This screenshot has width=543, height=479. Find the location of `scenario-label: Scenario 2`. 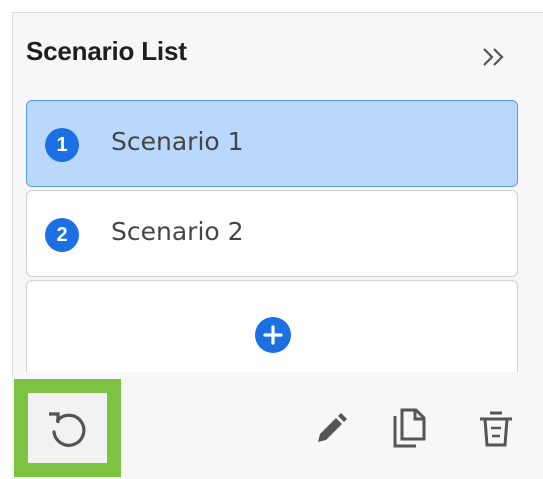

scenario-label: Scenario 2 is located at coordinates (177, 231).